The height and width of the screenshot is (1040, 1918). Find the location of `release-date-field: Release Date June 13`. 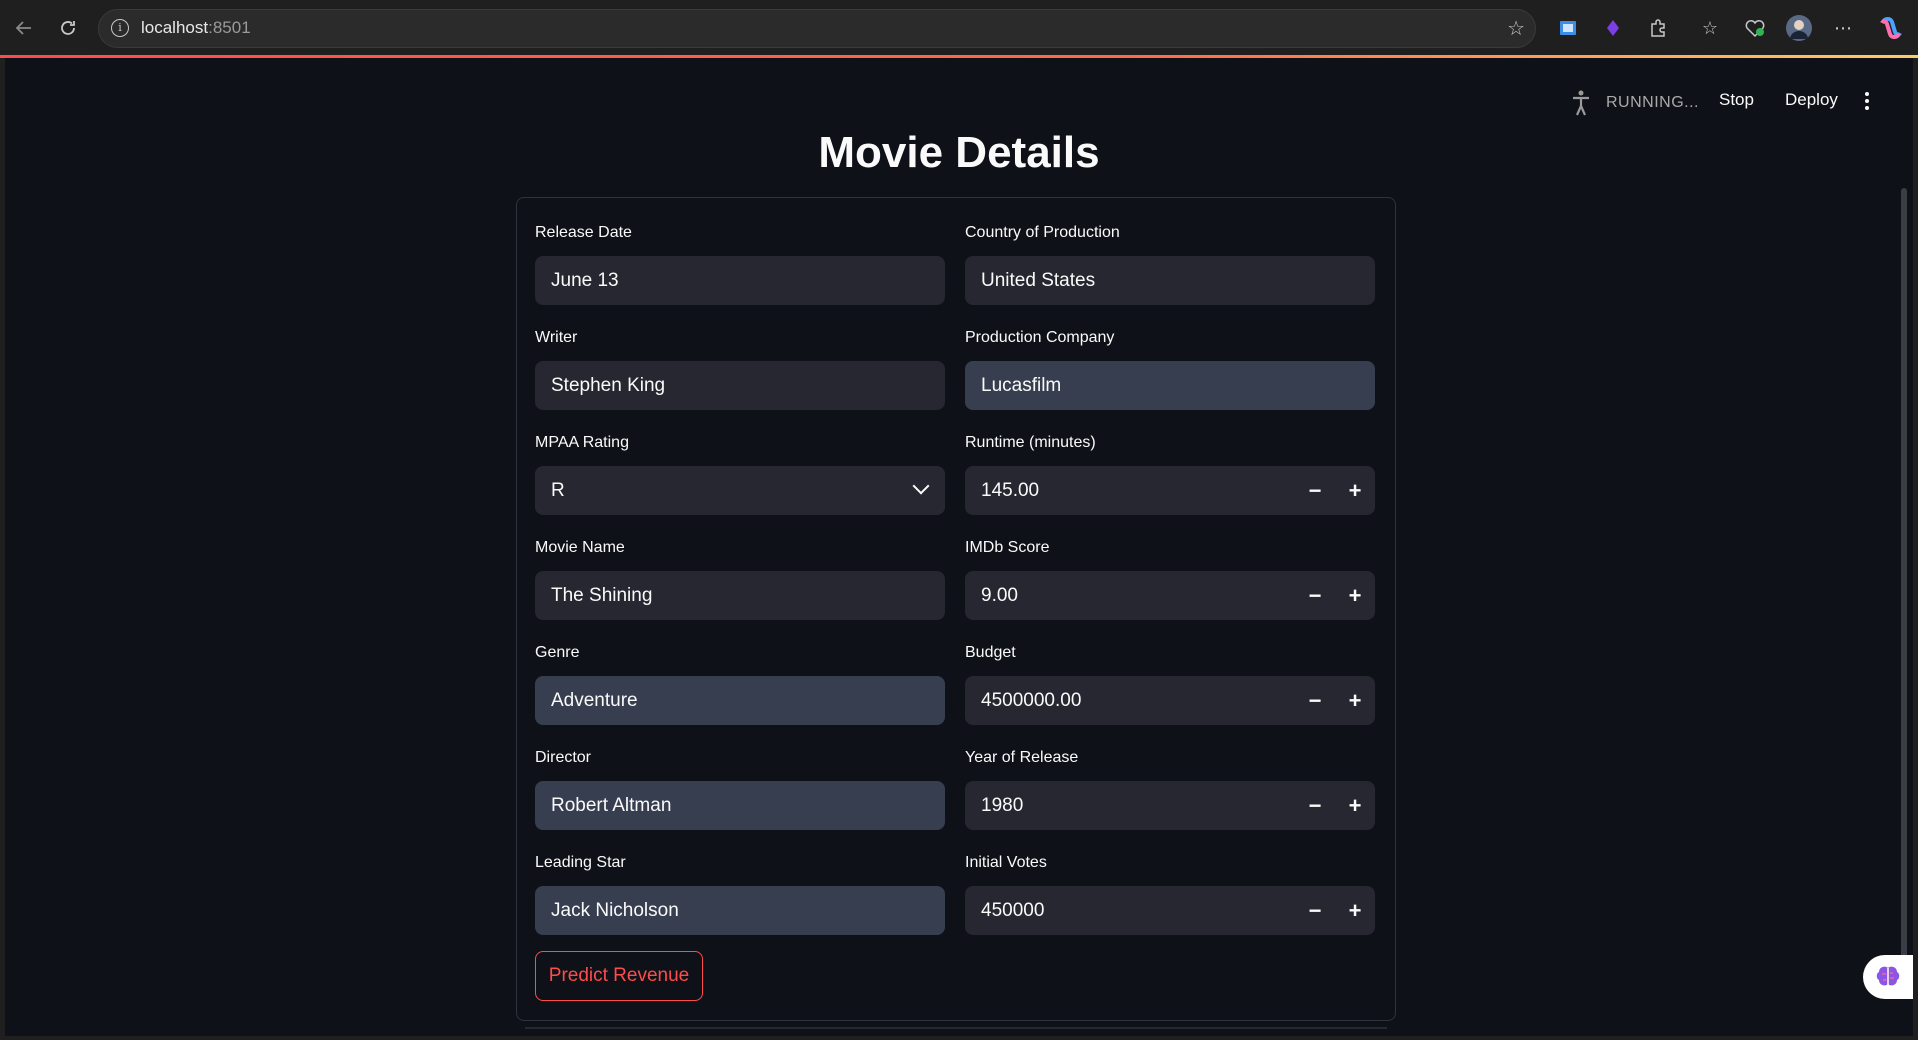

release-date-field: Release Date June 13 is located at coordinates (740, 263).